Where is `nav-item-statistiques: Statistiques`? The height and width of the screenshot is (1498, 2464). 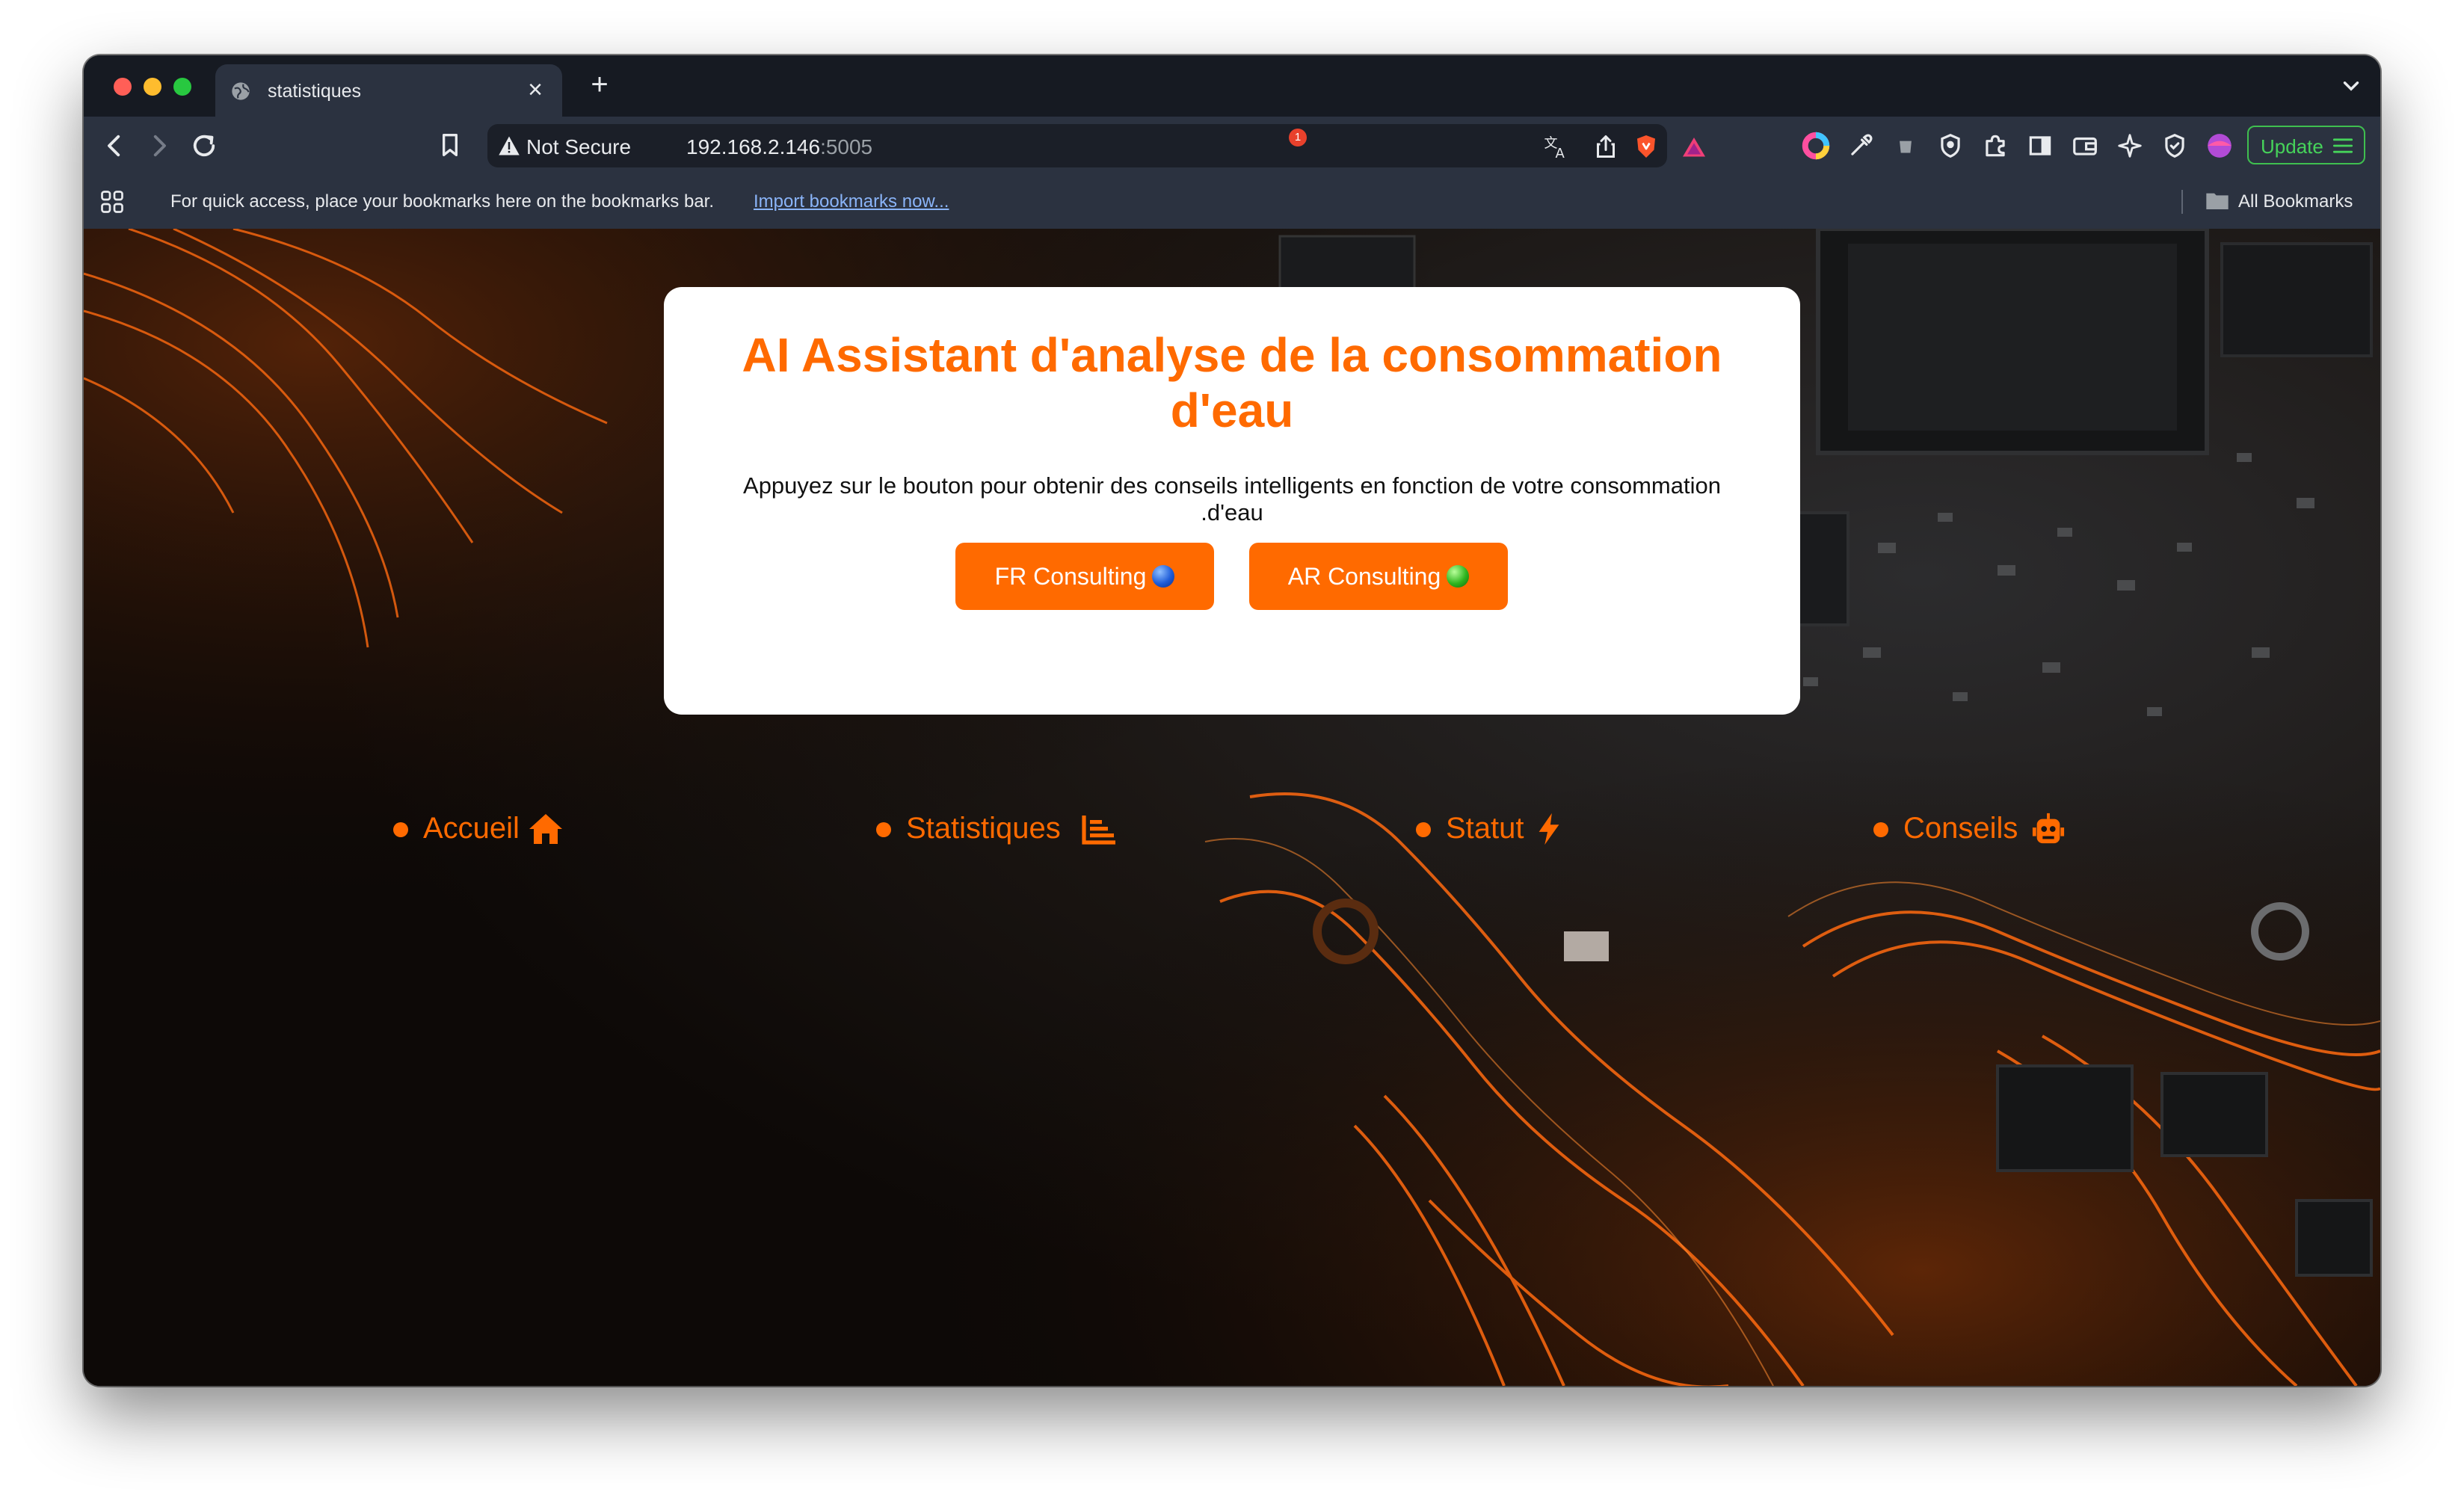
nav-item-statistiques: Statistiques is located at coordinates (1003, 828).